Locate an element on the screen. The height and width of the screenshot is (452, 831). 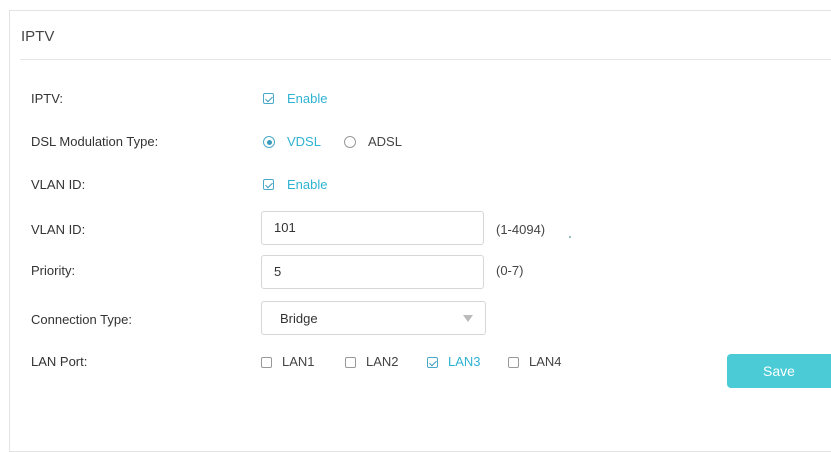
lan3-label: LAN3 is located at coordinates (464, 361).